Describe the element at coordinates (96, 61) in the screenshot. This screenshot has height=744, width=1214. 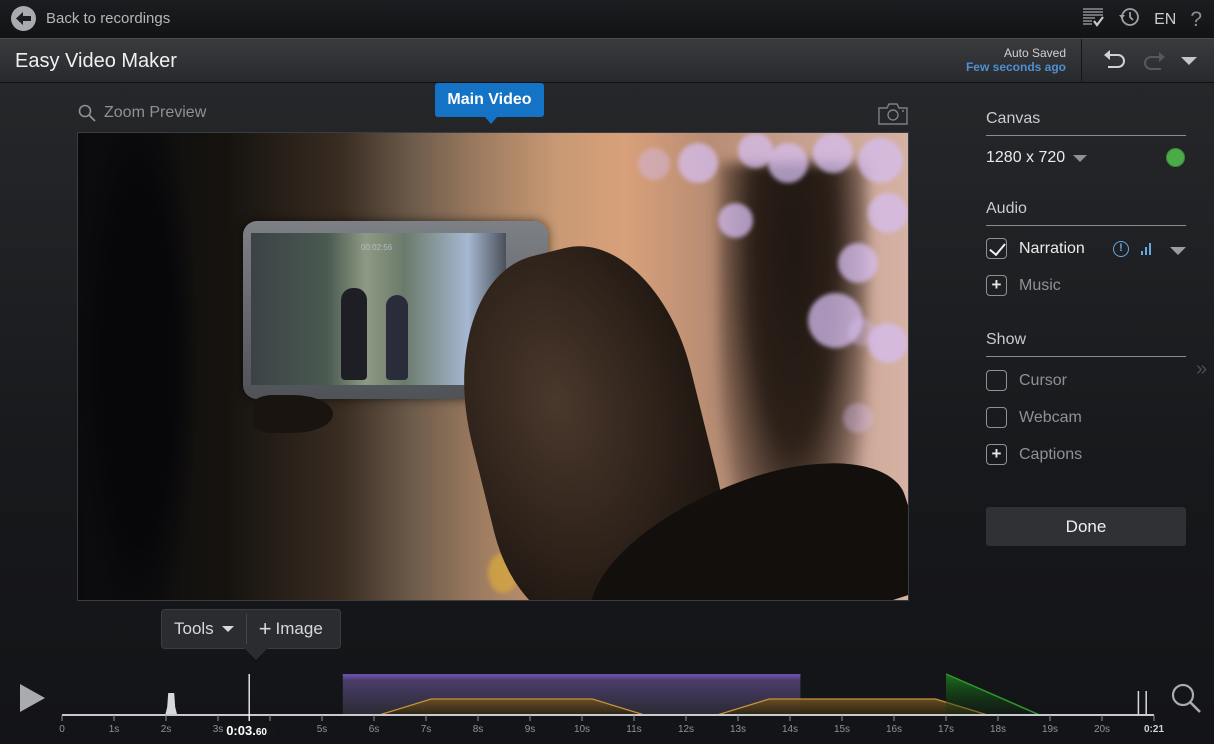
I see `app-title: Easy Video Maker` at that location.